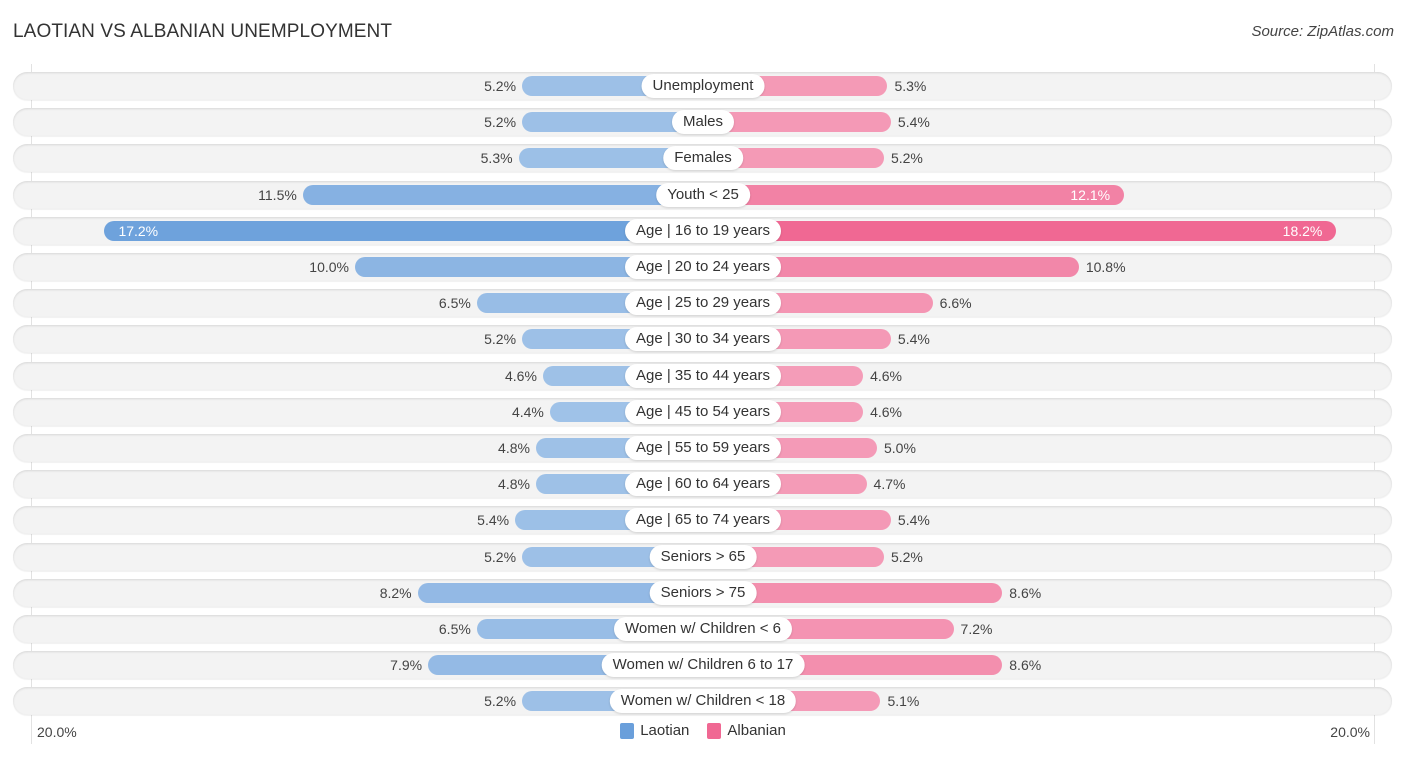 The width and height of the screenshot is (1406, 757). I want to click on category-label: Age | 55 to 59 years, so click(703, 448).